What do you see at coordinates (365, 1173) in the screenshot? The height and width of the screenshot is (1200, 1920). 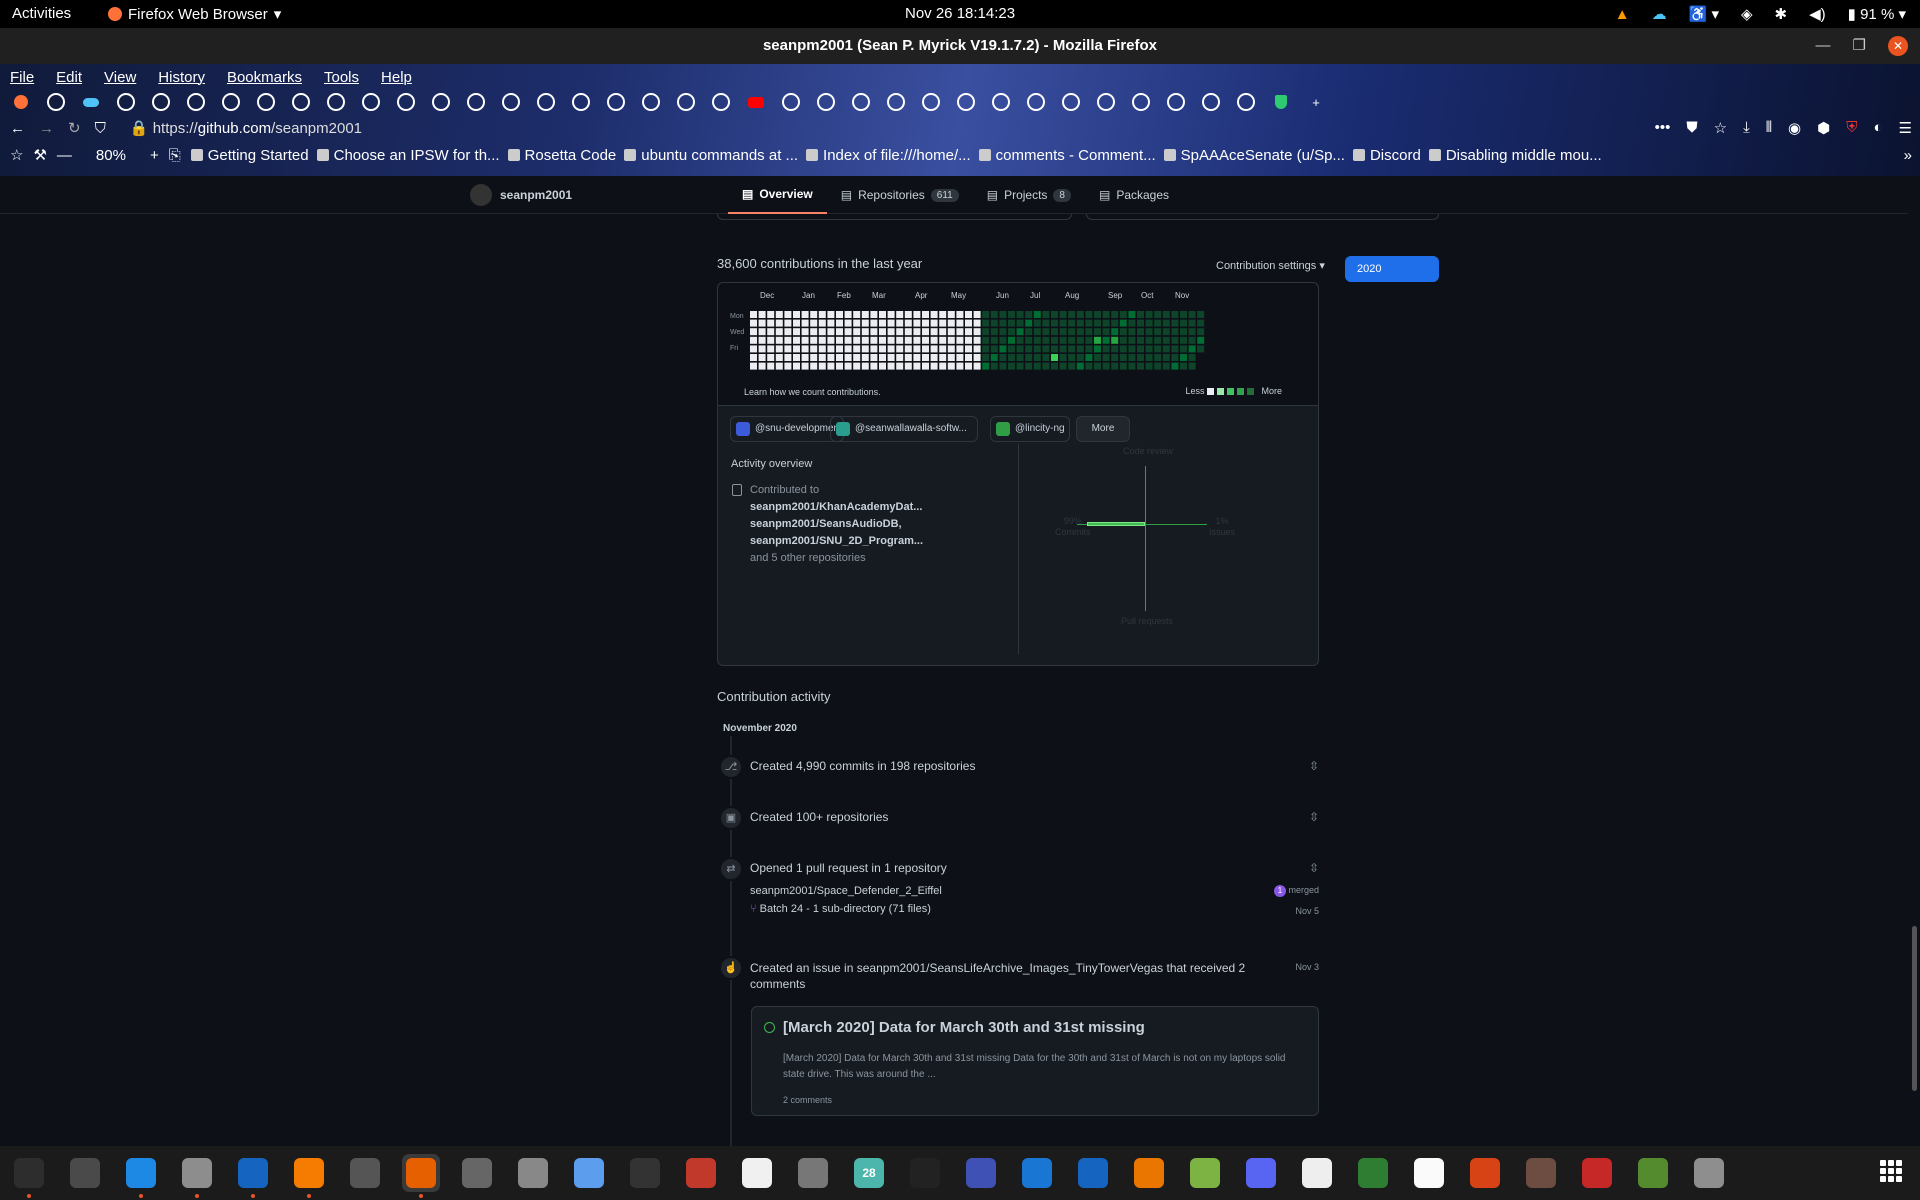 I see `dock-calculator-icon` at bounding box center [365, 1173].